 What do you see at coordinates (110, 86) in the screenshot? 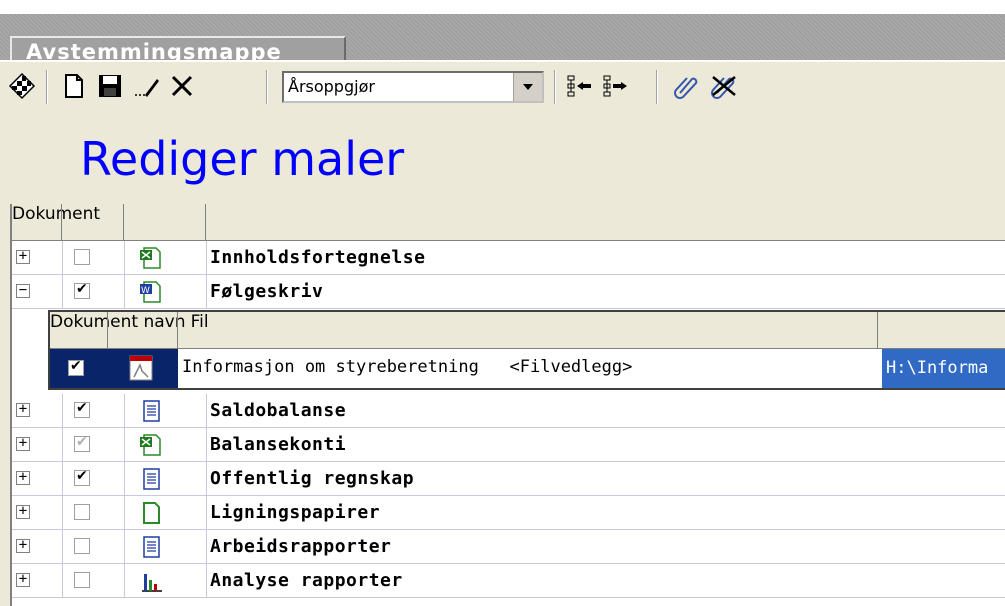
I see `save-icon` at bounding box center [110, 86].